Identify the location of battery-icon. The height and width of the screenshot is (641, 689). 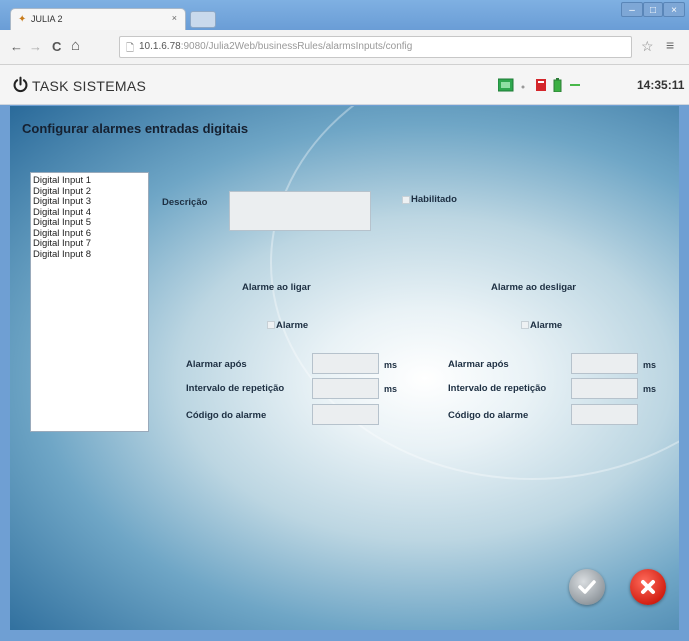
(557, 85).